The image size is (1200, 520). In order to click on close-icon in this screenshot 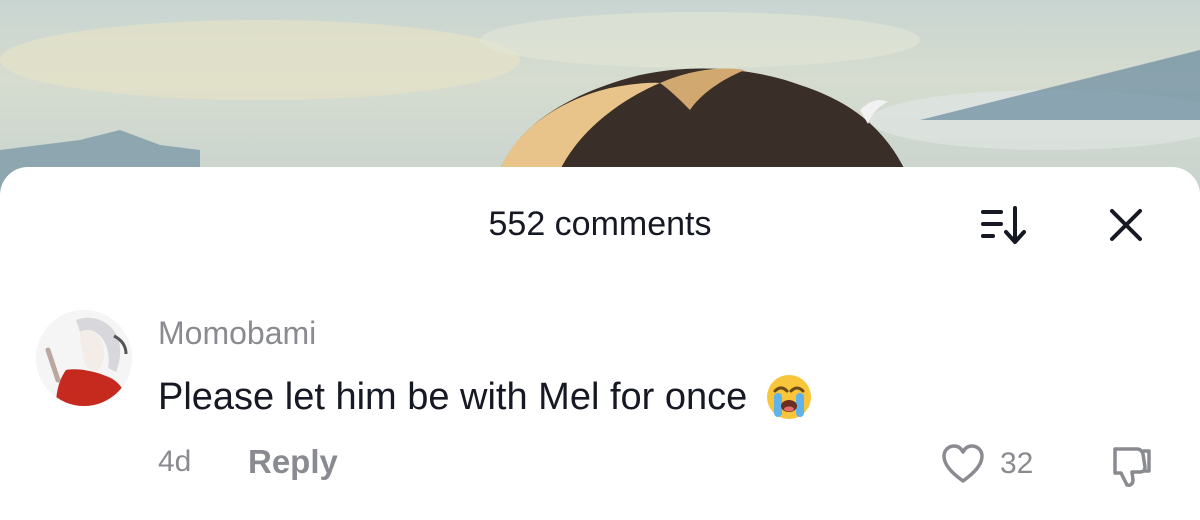, I will do `click(1126, 225)`.